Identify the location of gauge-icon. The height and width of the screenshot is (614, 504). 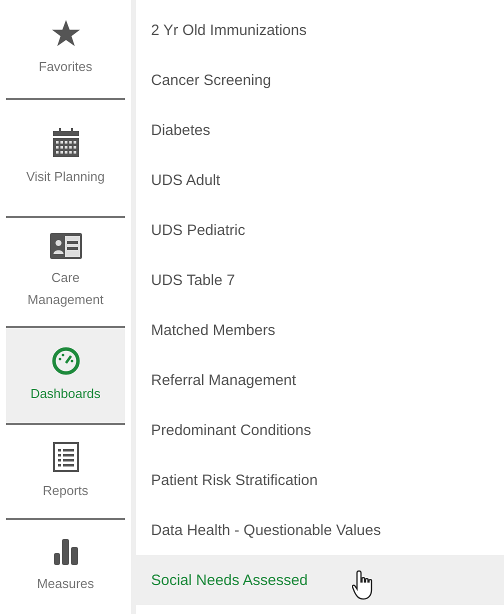
(66, 360).